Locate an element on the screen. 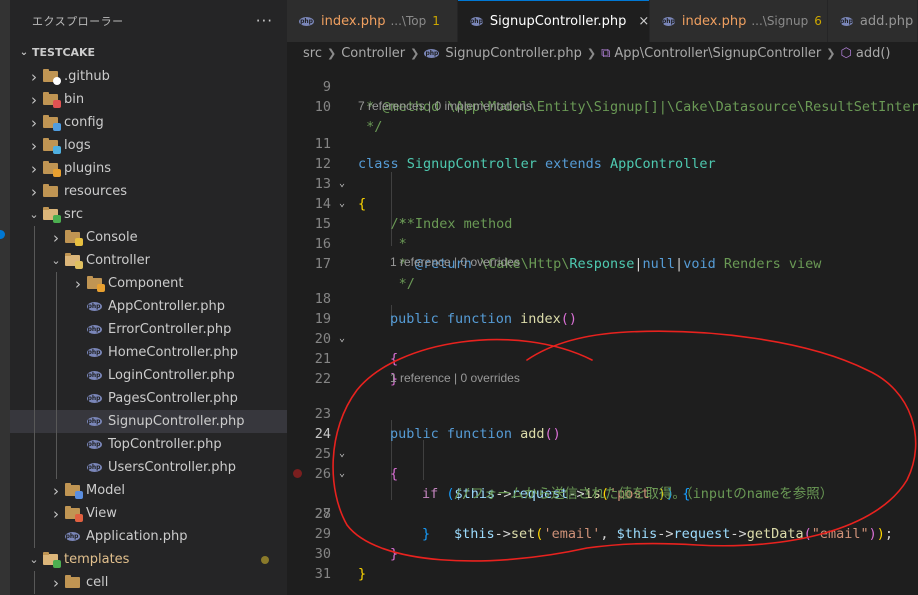 The width and height of the screenshot is (918, 595). tree-item: php Application.php is located at coordinates (148, 536).